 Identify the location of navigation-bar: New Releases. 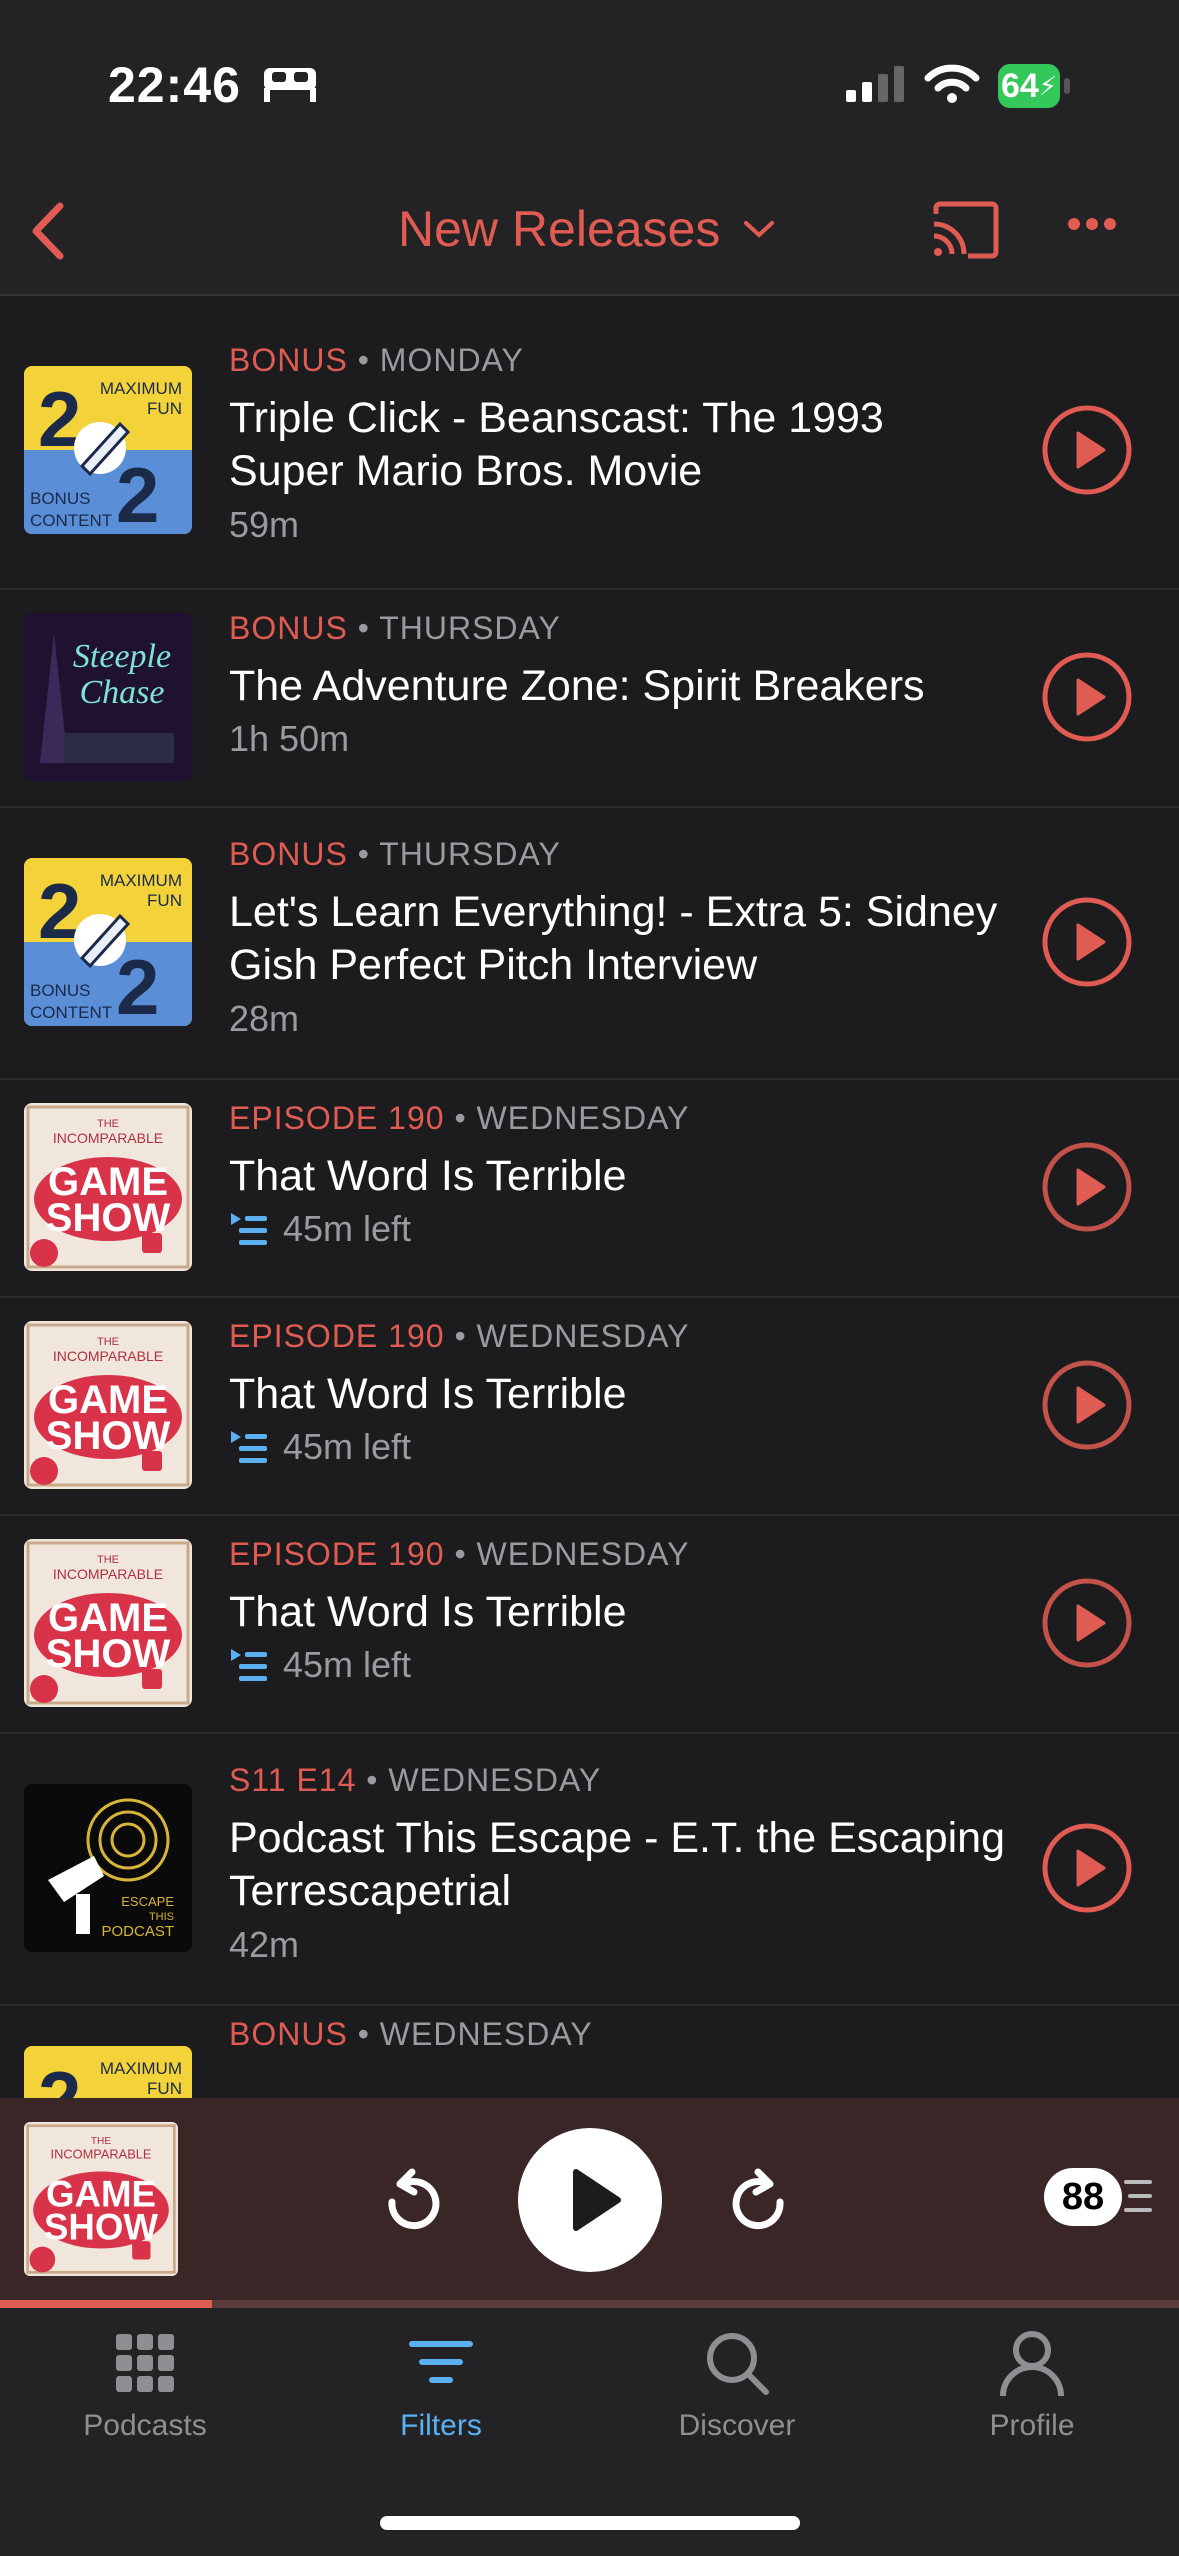
(589, 228).